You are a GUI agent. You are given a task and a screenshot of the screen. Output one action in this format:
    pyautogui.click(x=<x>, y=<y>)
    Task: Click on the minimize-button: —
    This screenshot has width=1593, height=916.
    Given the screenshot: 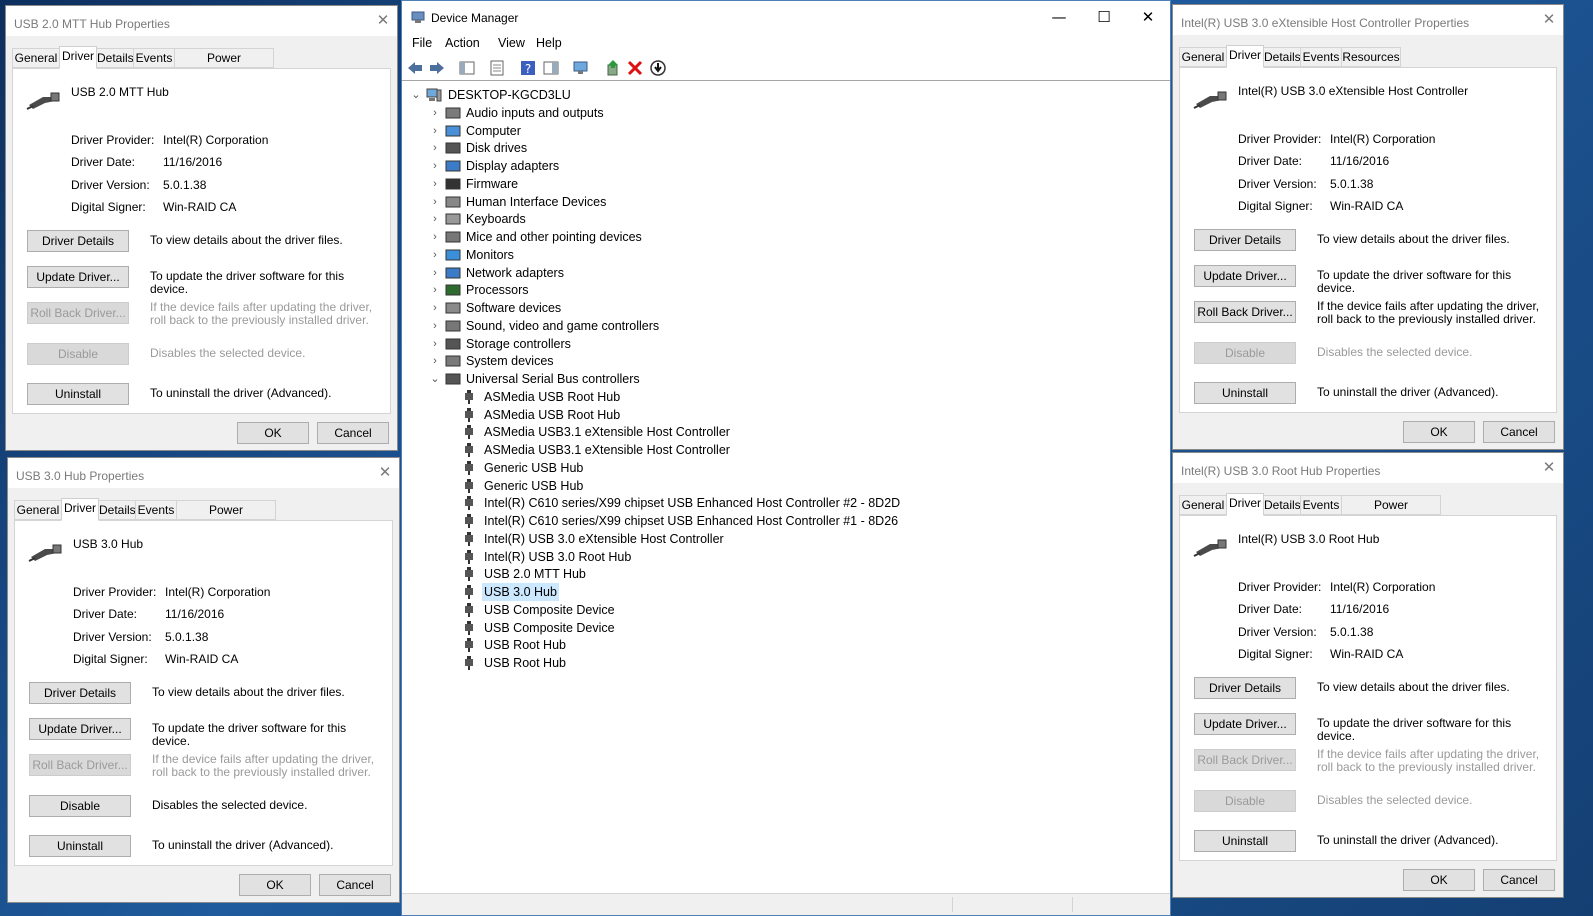 What is the action you would take?
    pyautogui.click(x=1059, y=17)
    